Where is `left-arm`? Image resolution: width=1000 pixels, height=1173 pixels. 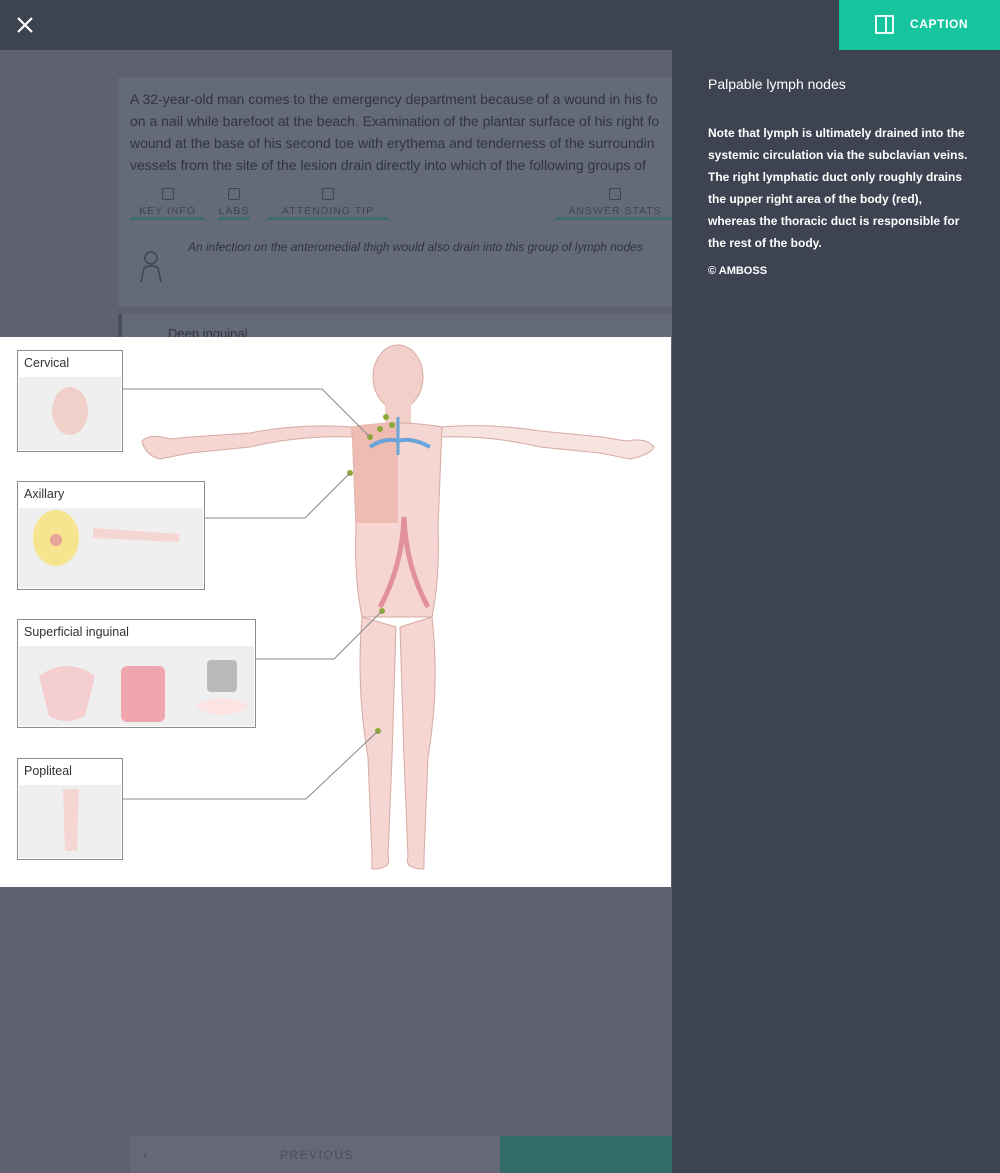
left-arm is located at coordinates (547, 442).